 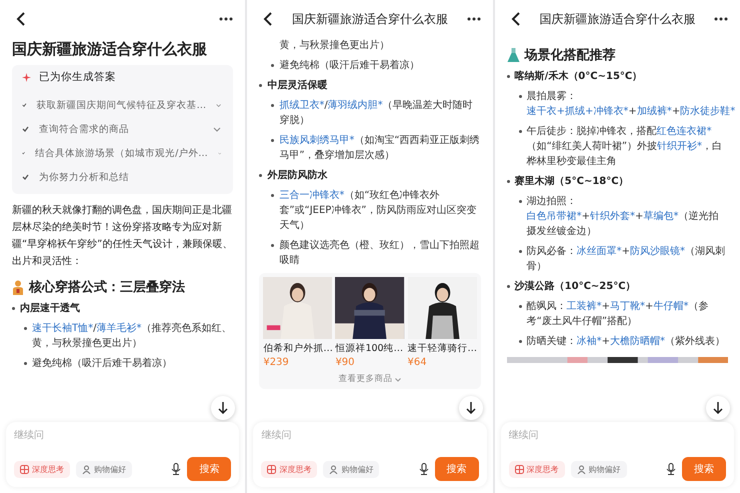 What do you see at coordinates (658, 251) in the screenshot?
I see `product-link: 防风沙眼镜*` at bounding box center [658, 251].